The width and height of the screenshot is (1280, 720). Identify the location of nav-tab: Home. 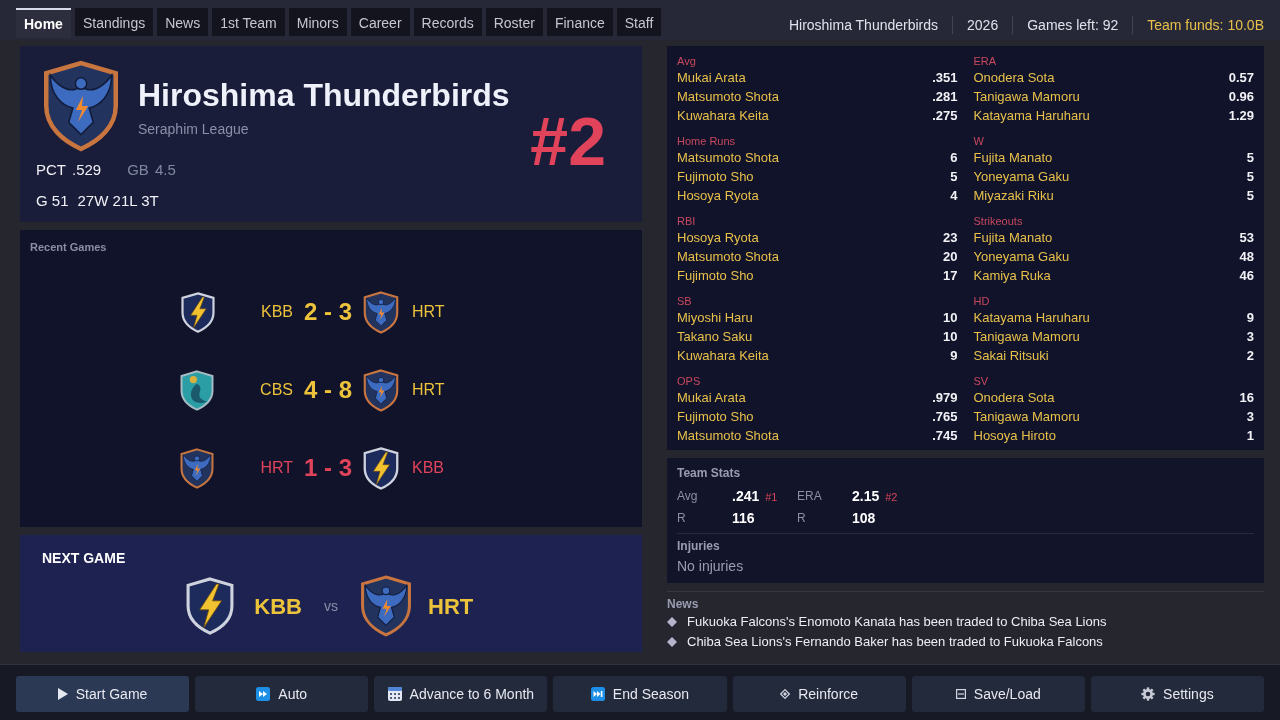
(43, 23).